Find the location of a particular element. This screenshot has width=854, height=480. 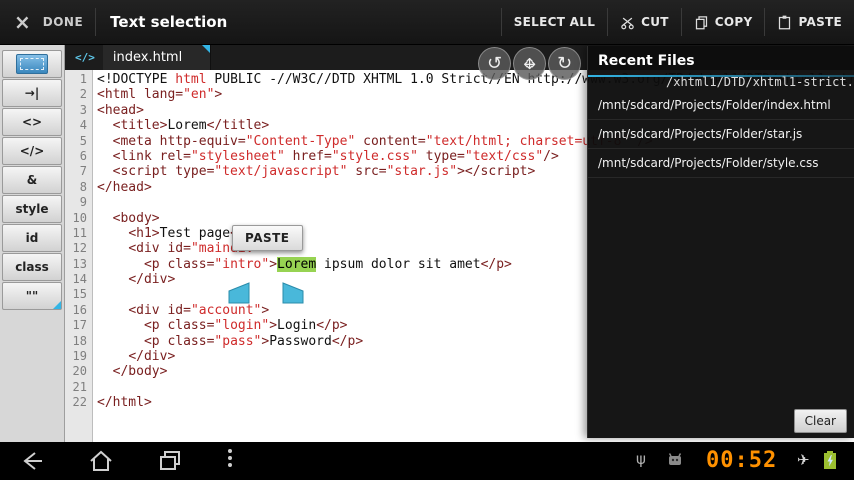

tab-index-html: index.html is located at coordinates (157, 57).